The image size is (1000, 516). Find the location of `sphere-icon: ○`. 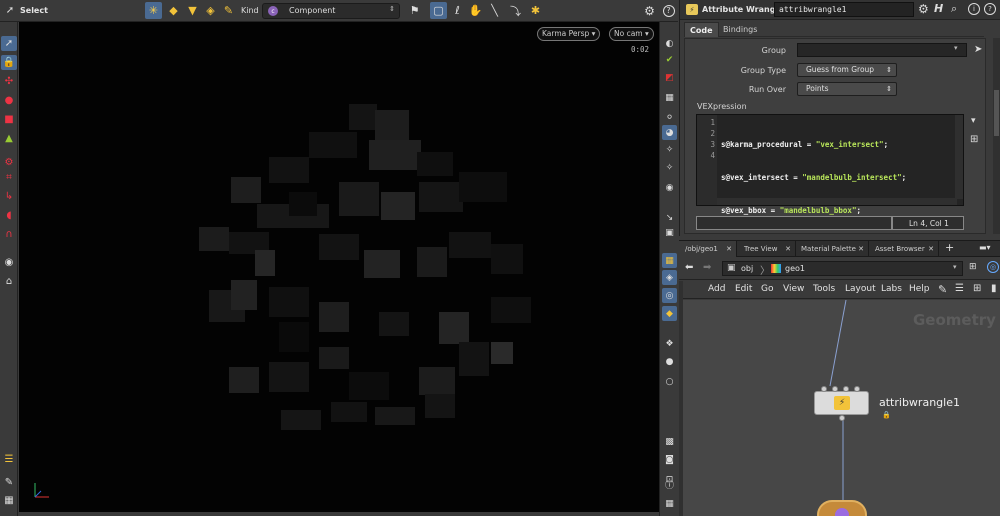

sphere-icon: ○ is located at coordinates (669, 381).